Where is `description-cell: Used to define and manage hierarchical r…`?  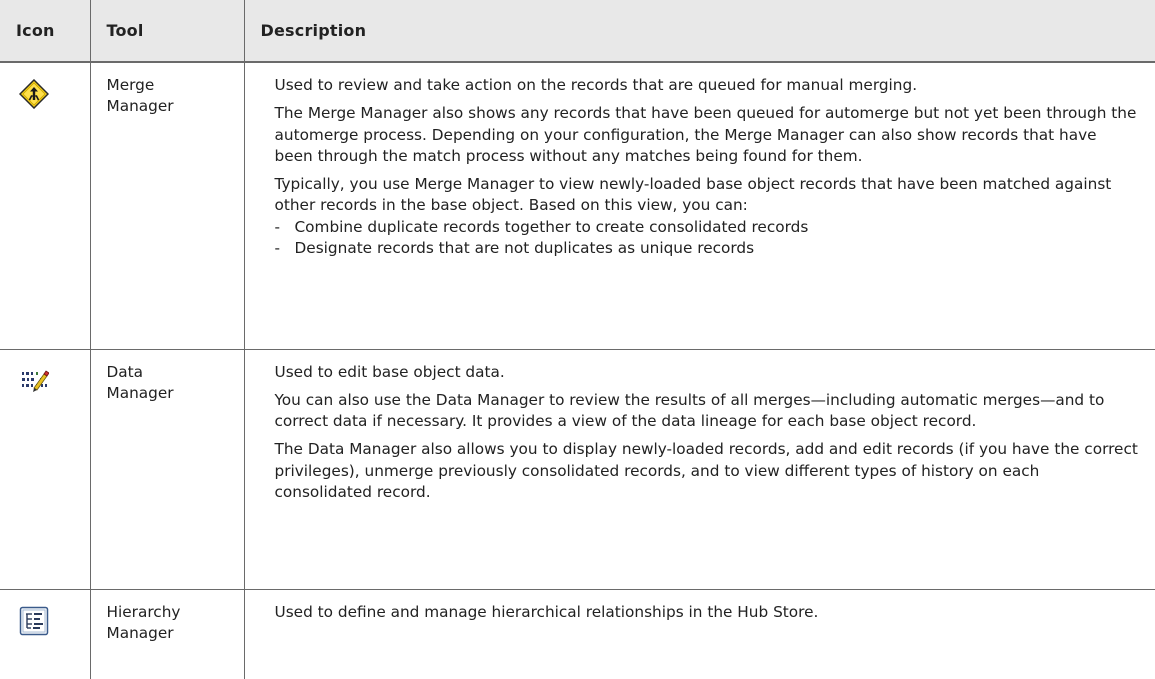
description-cell: Used to define and manage hierarchical r… is located at coordinates (699, 634).